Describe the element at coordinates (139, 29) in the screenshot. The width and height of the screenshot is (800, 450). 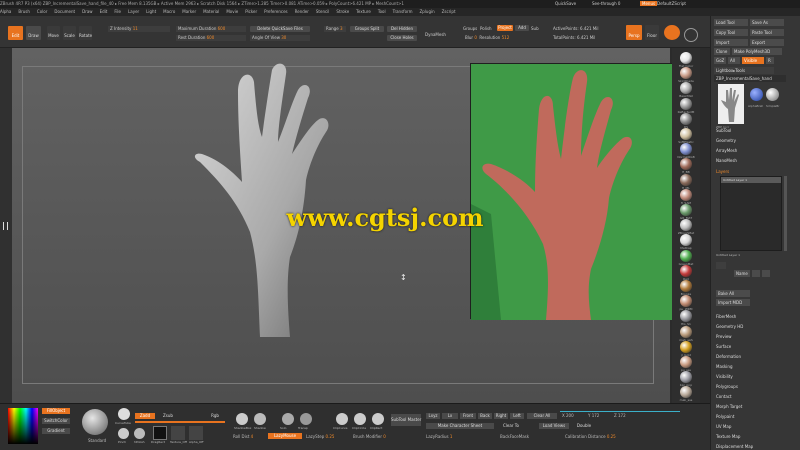
I see `z-intensity-slider: Z Intensity 11` at that location.